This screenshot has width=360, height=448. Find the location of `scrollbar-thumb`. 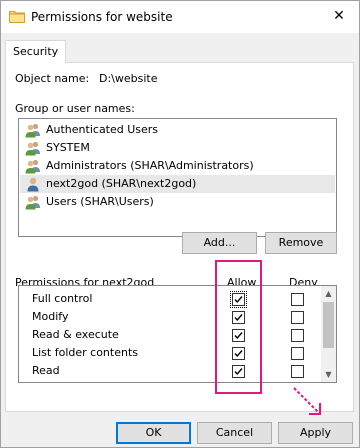

scrollbar-thumb is located at coordinates (328, 325).